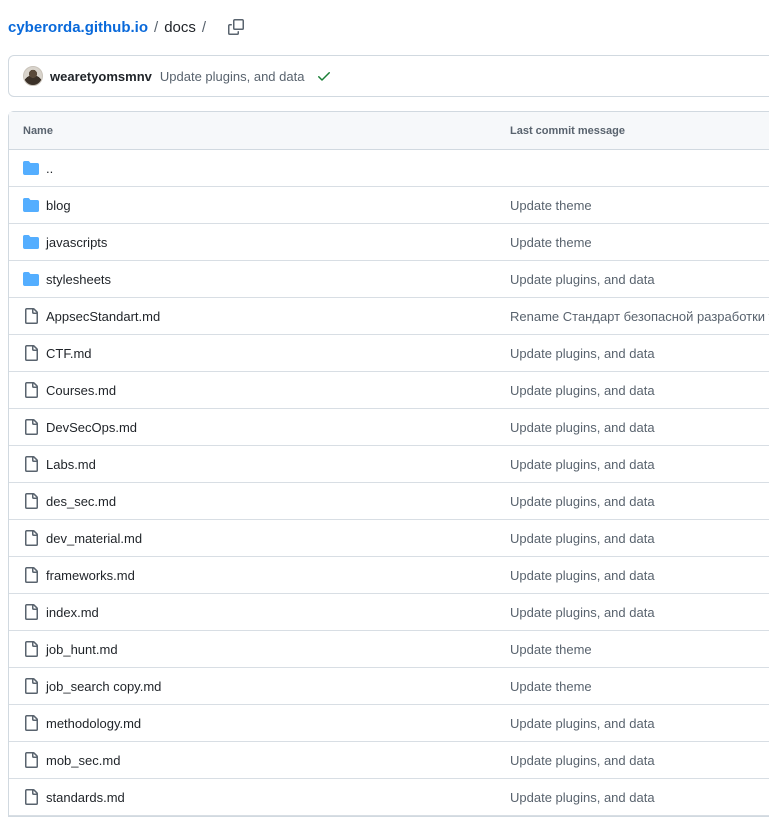  What do you see at coordinates (83, 760) in the screenshot?
I see `file-name-link: mob_sec.md` at bounding box center [83, 760].